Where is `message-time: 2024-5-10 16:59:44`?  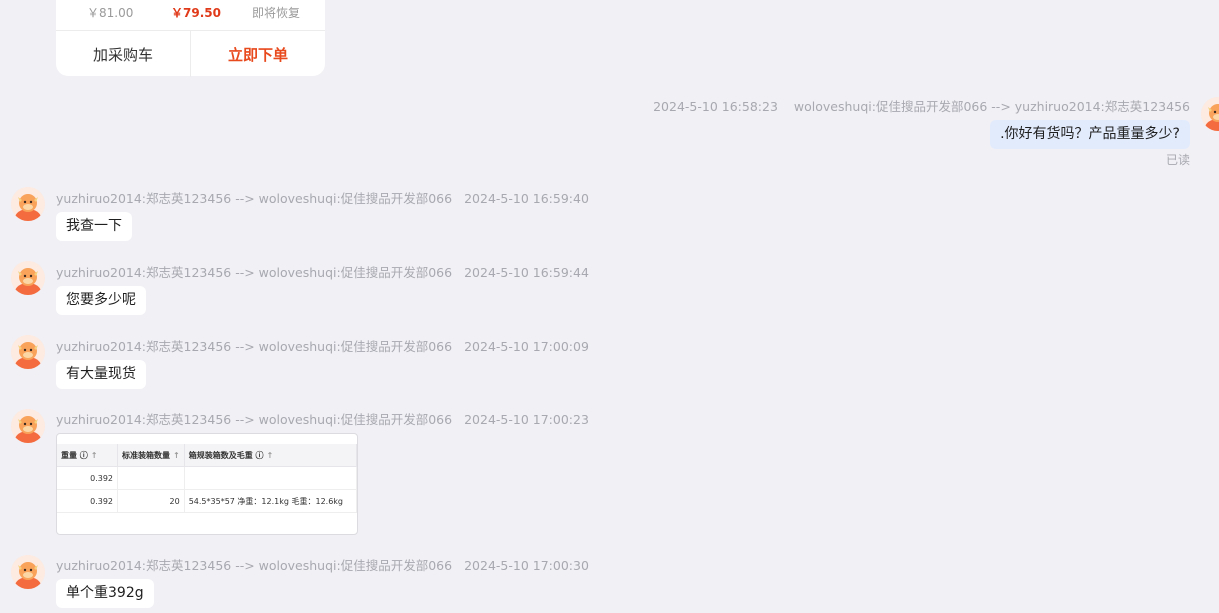 message-time: 2024-5-10 16:59:44 is located at coordinates (526, 272).